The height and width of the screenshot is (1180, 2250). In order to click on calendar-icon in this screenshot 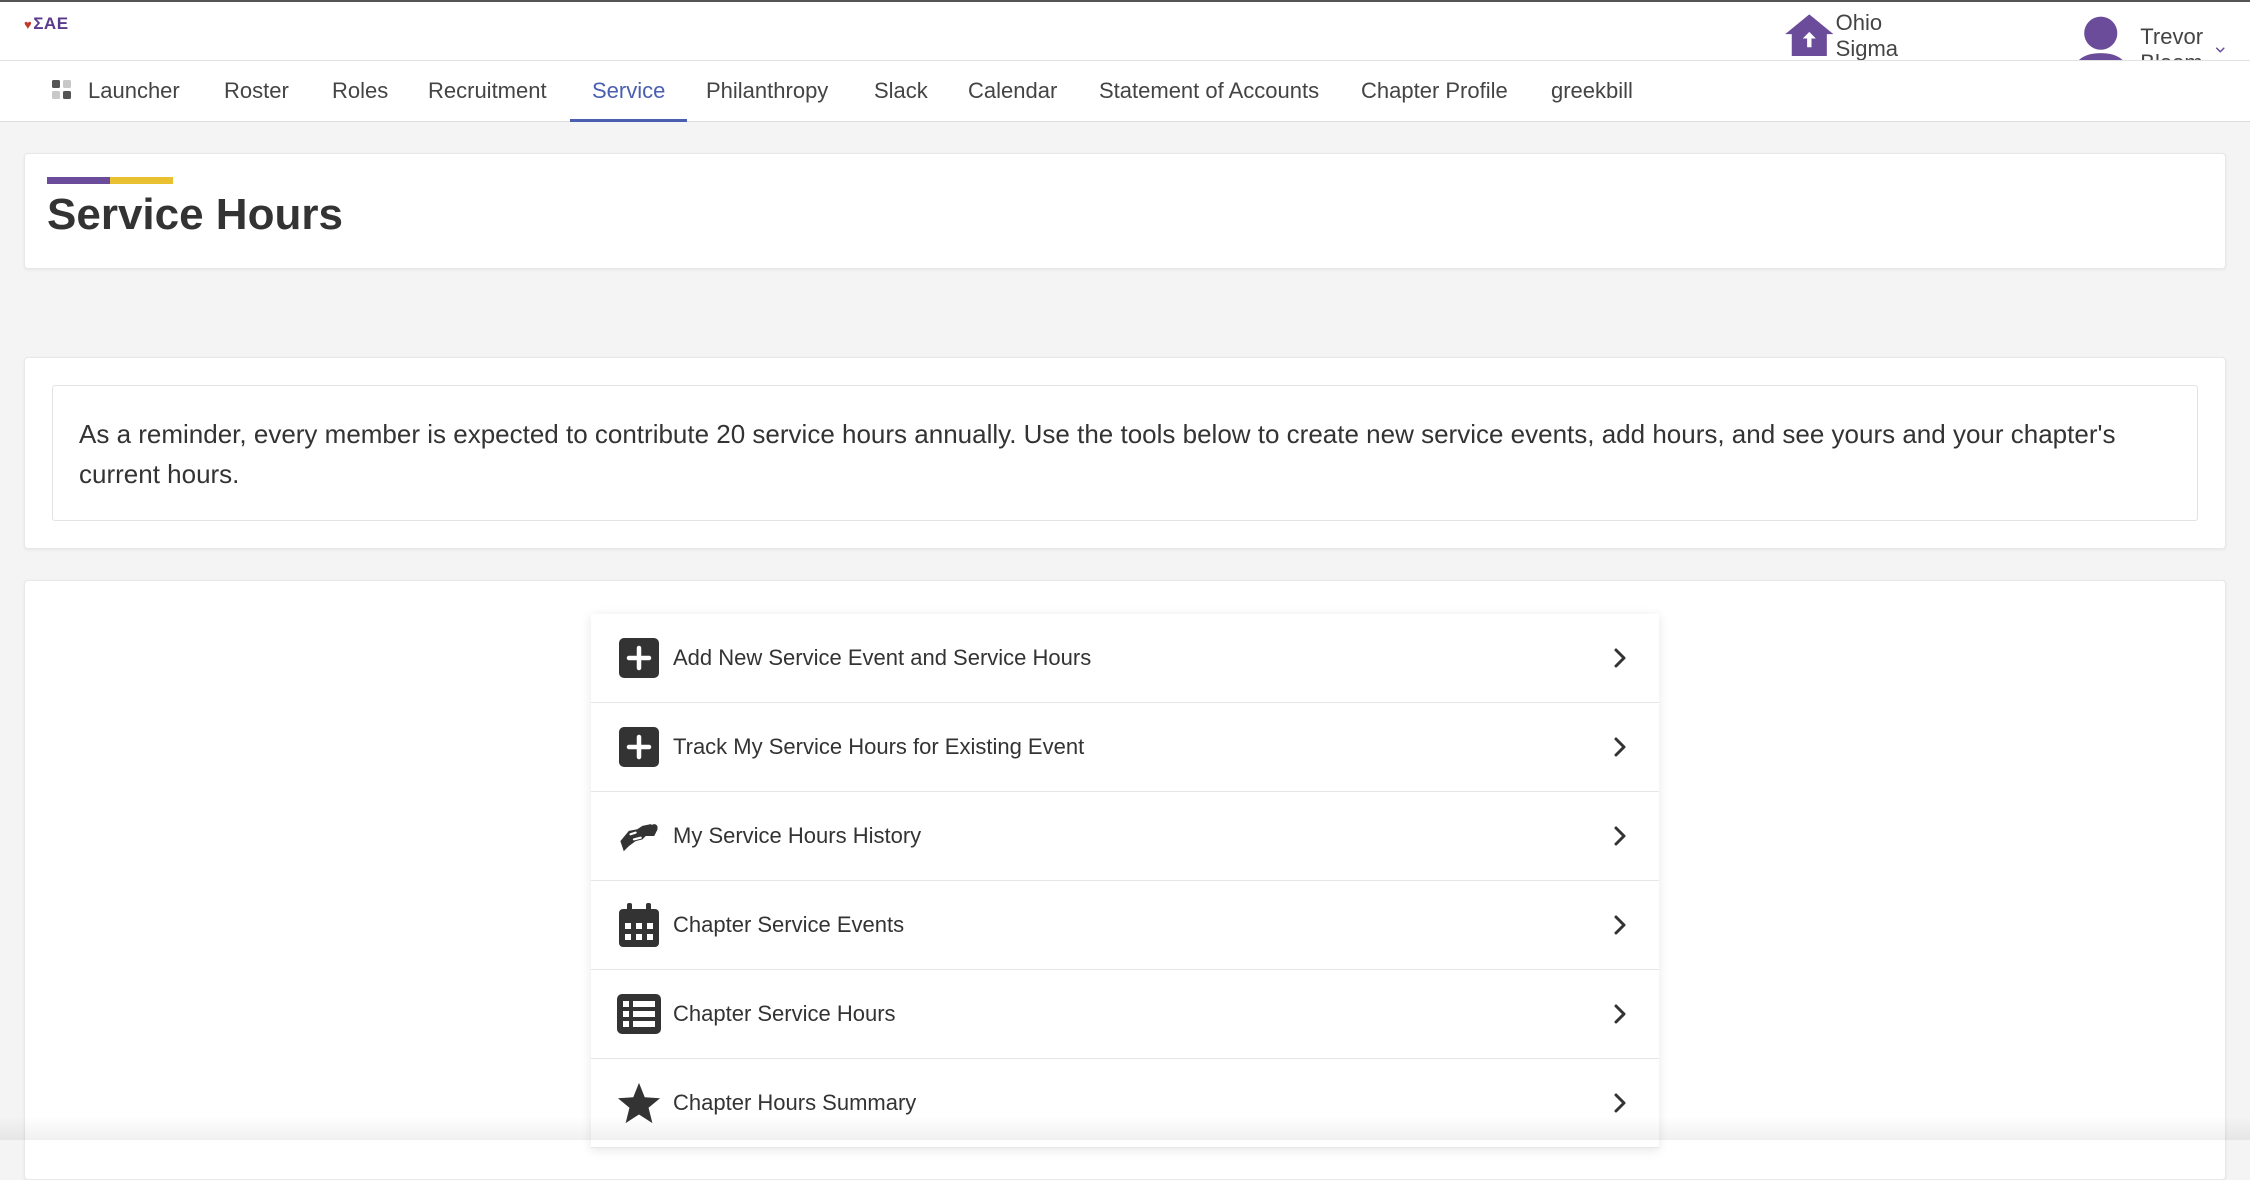, I will do `click(639, 925)`.